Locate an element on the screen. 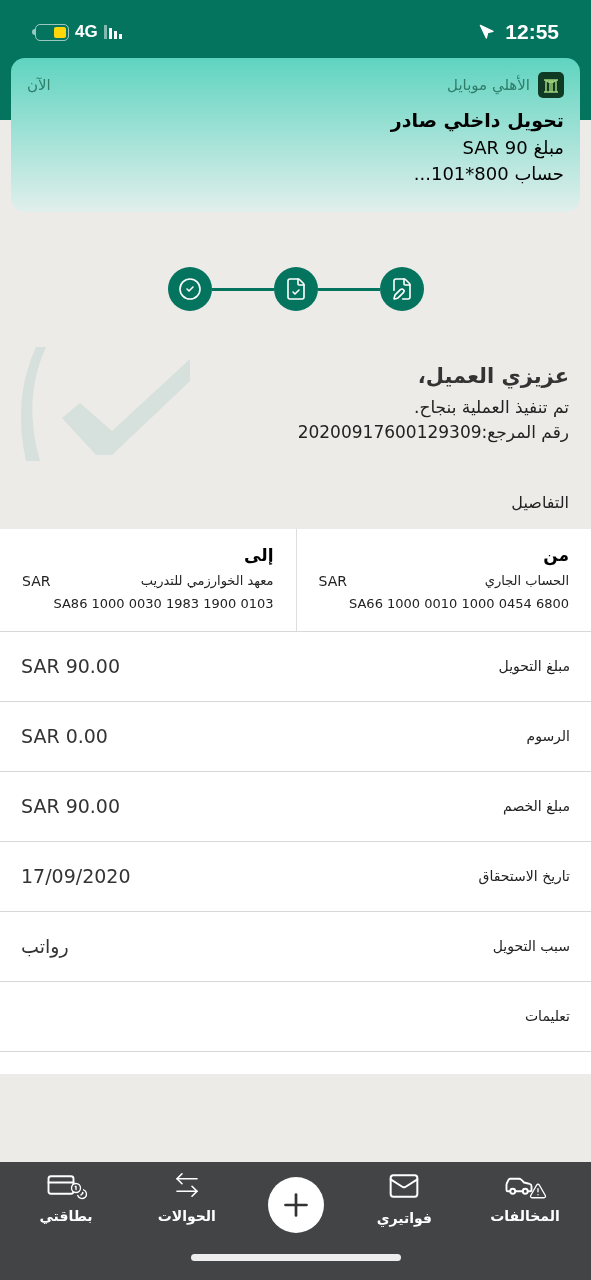  location-arrow-icon is located at coordinates (487, 32).